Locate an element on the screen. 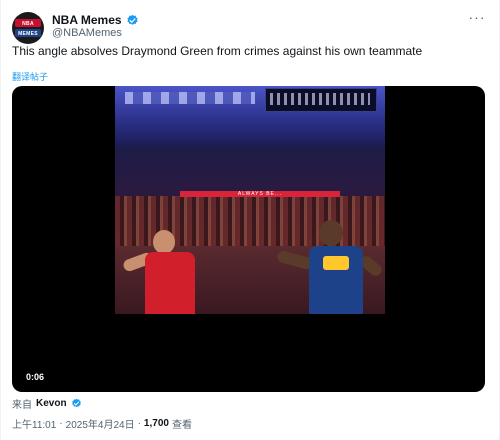 The image size is (500, 440). source-attribution: 来自 Kevon is located at coordinates (47, 403).